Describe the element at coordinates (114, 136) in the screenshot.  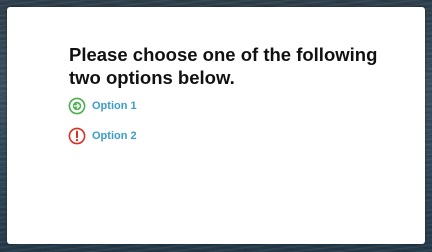
I see `option-2-label: Option 2` at that location.